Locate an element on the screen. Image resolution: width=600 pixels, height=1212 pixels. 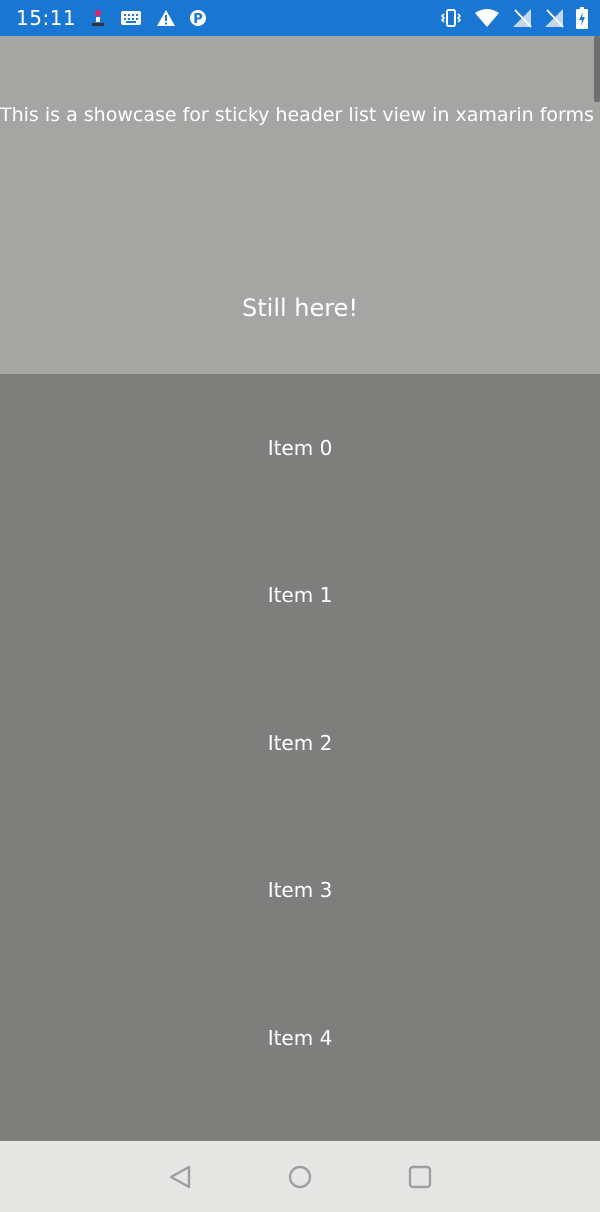
list-item-label: Item 2 is located at coordinates (300, 742).